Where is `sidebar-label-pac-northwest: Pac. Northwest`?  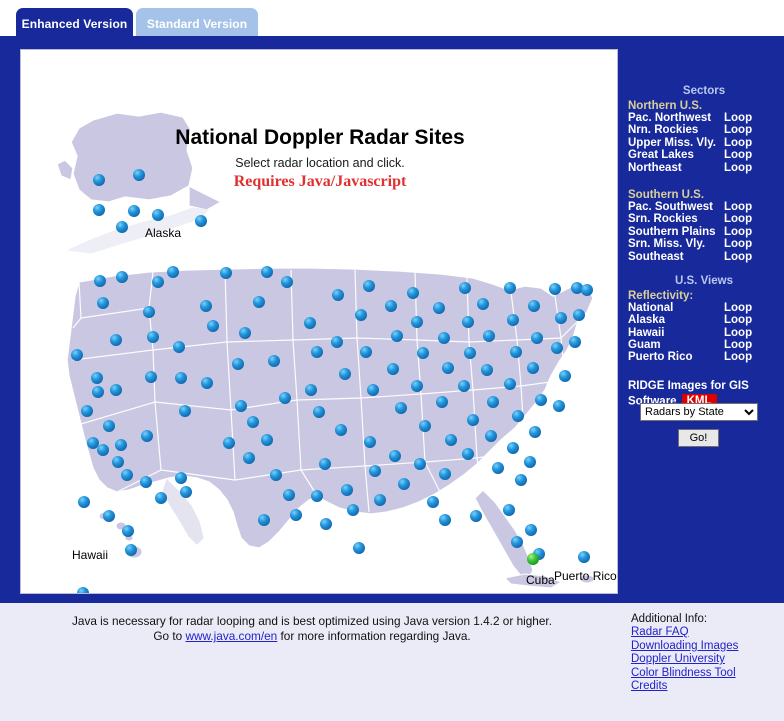 sidebar-label-pac-northwest: Pac. Northwest is located at coordinates (676, 118).